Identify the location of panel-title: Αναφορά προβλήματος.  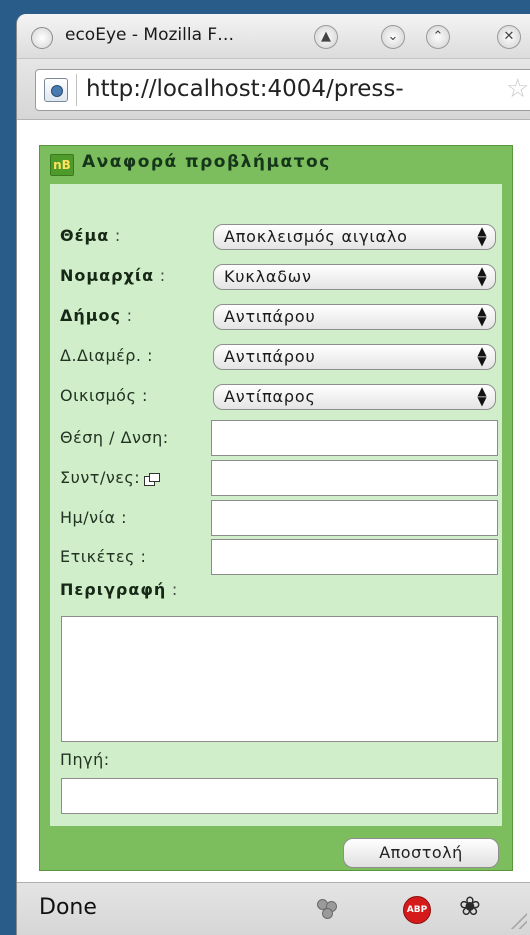
(206, 162).